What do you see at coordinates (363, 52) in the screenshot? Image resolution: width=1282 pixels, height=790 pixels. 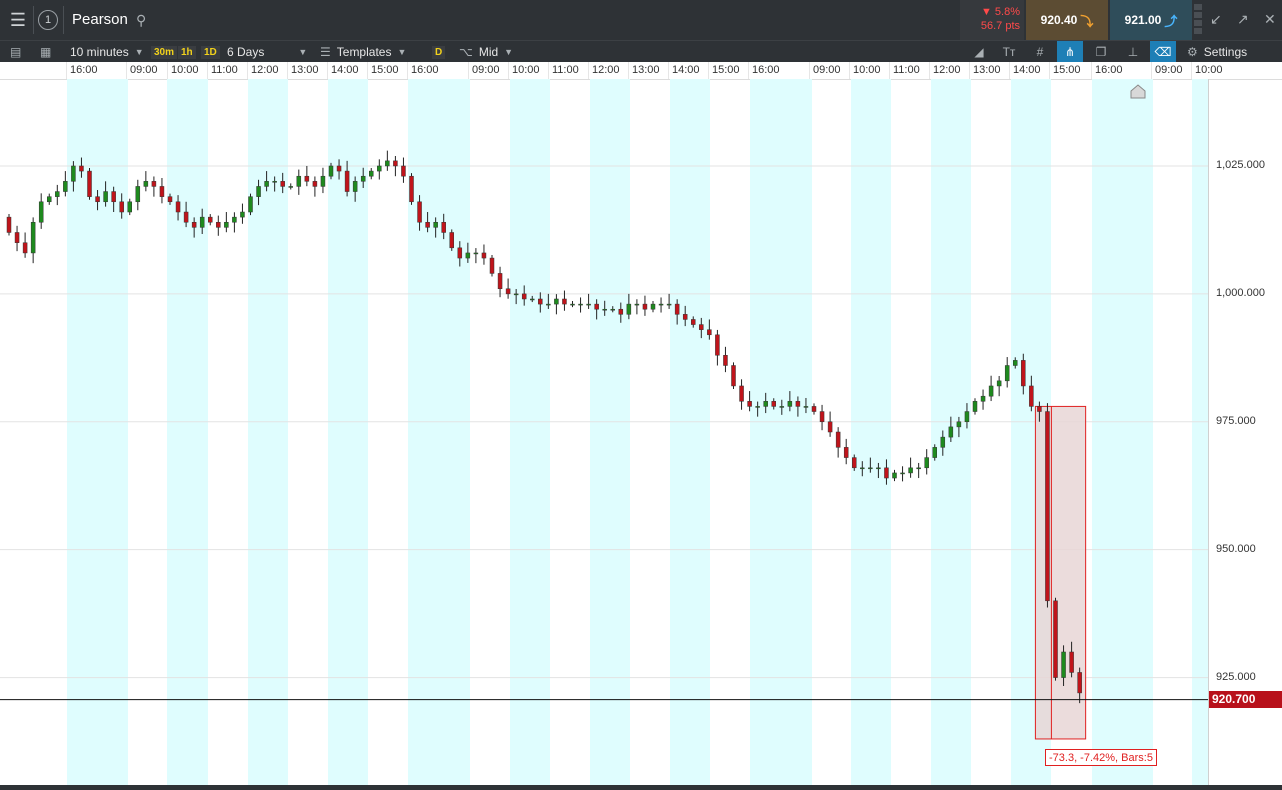 I see `templates-dropdown: ☰ Templates ▼` at bounding box center [363, 52].